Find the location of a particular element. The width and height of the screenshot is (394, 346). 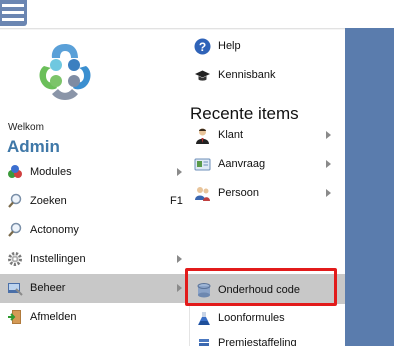

people-icon is located at coordinates (202, 194).